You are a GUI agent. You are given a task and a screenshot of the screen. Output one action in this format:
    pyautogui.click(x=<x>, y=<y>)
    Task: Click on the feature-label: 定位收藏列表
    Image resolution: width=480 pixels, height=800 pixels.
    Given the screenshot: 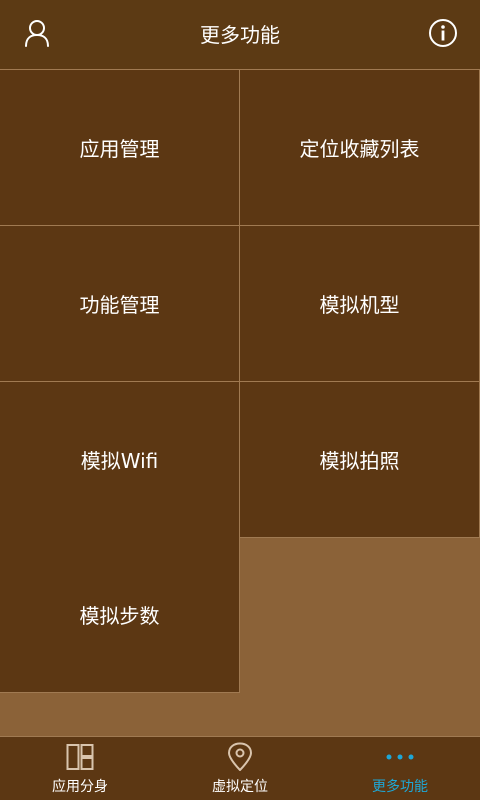 What is the action you would take?
    pyautogui.click(x=359, y=149)
    